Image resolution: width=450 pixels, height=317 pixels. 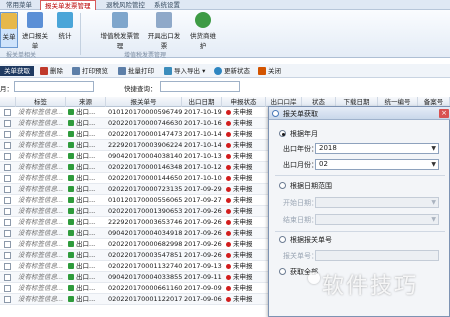 I want to click on row-date: 2017-10-13, so click(x=203, y=156).